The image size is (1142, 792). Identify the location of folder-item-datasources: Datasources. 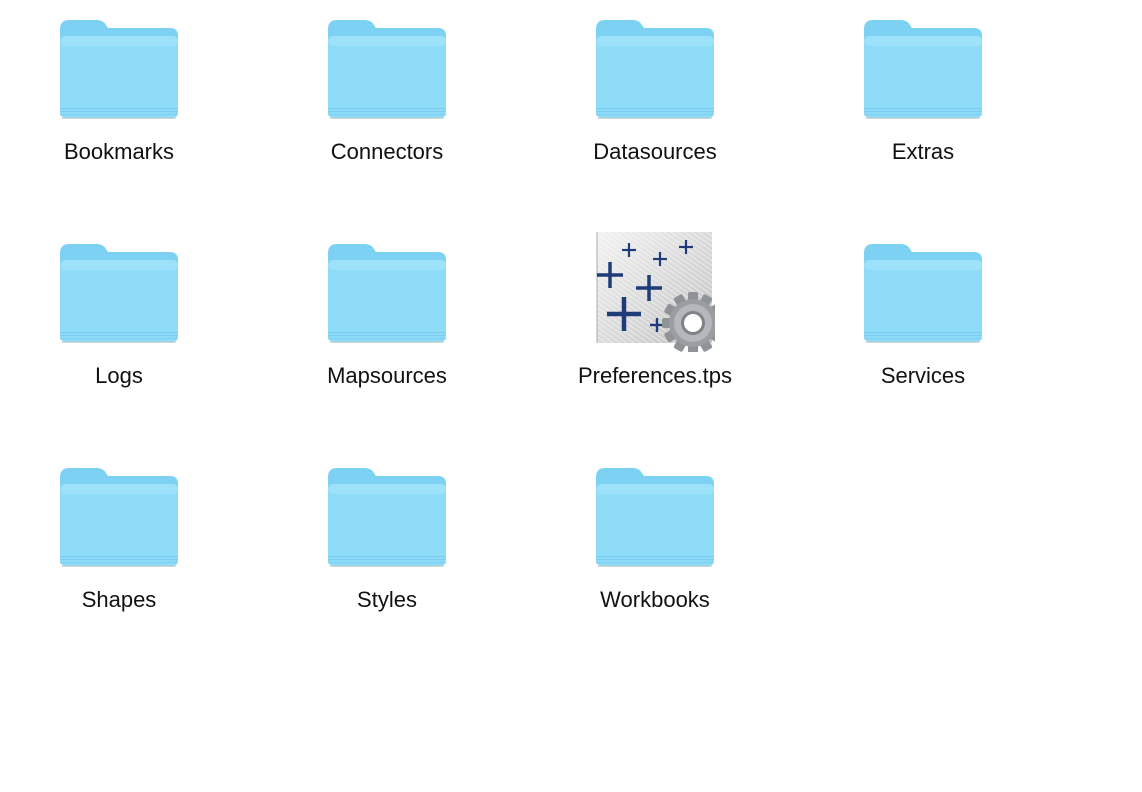
(655, 108).